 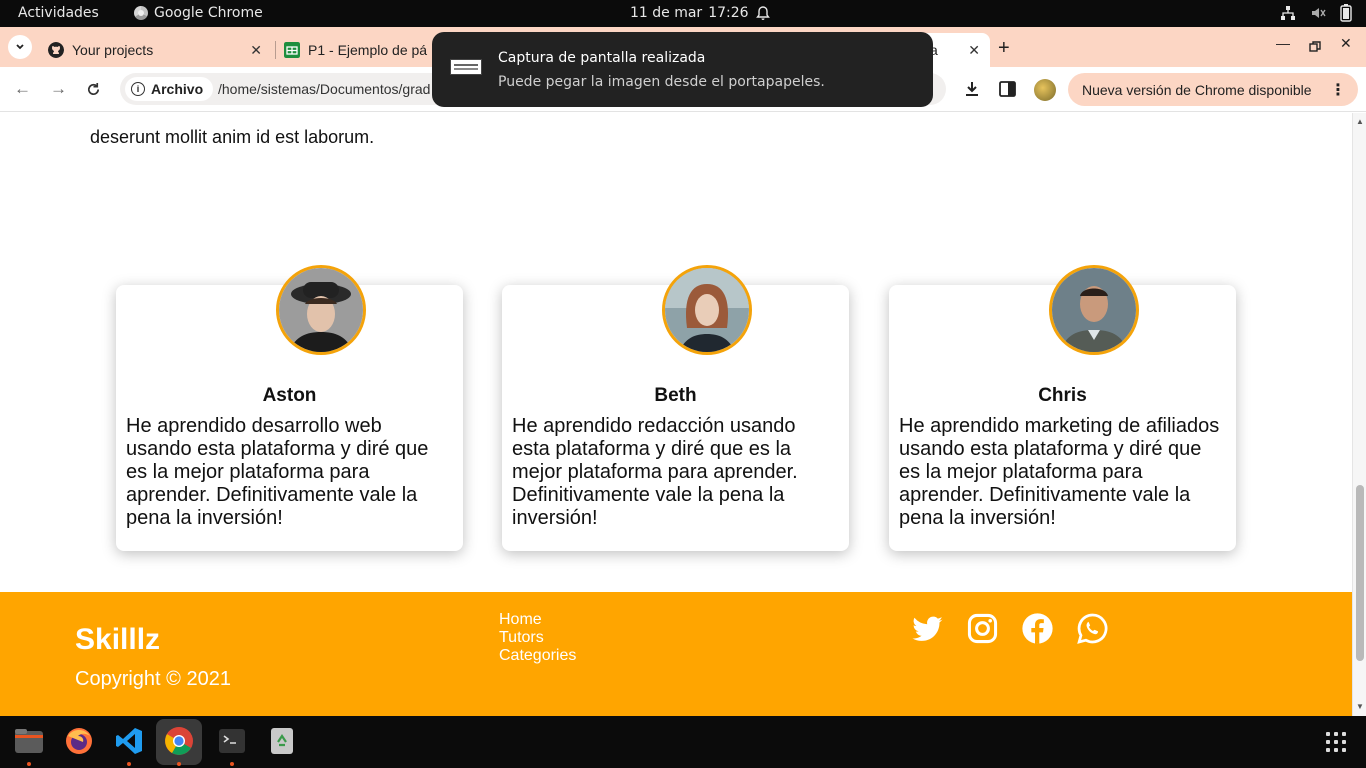 I want to click on site-info-chip: i Archivo, so click(x=169, y=89).